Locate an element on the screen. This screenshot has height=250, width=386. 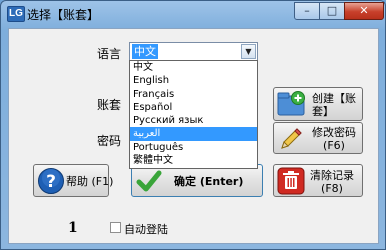
language-option-highlighted: العربية is located at coordinates (193, 134).